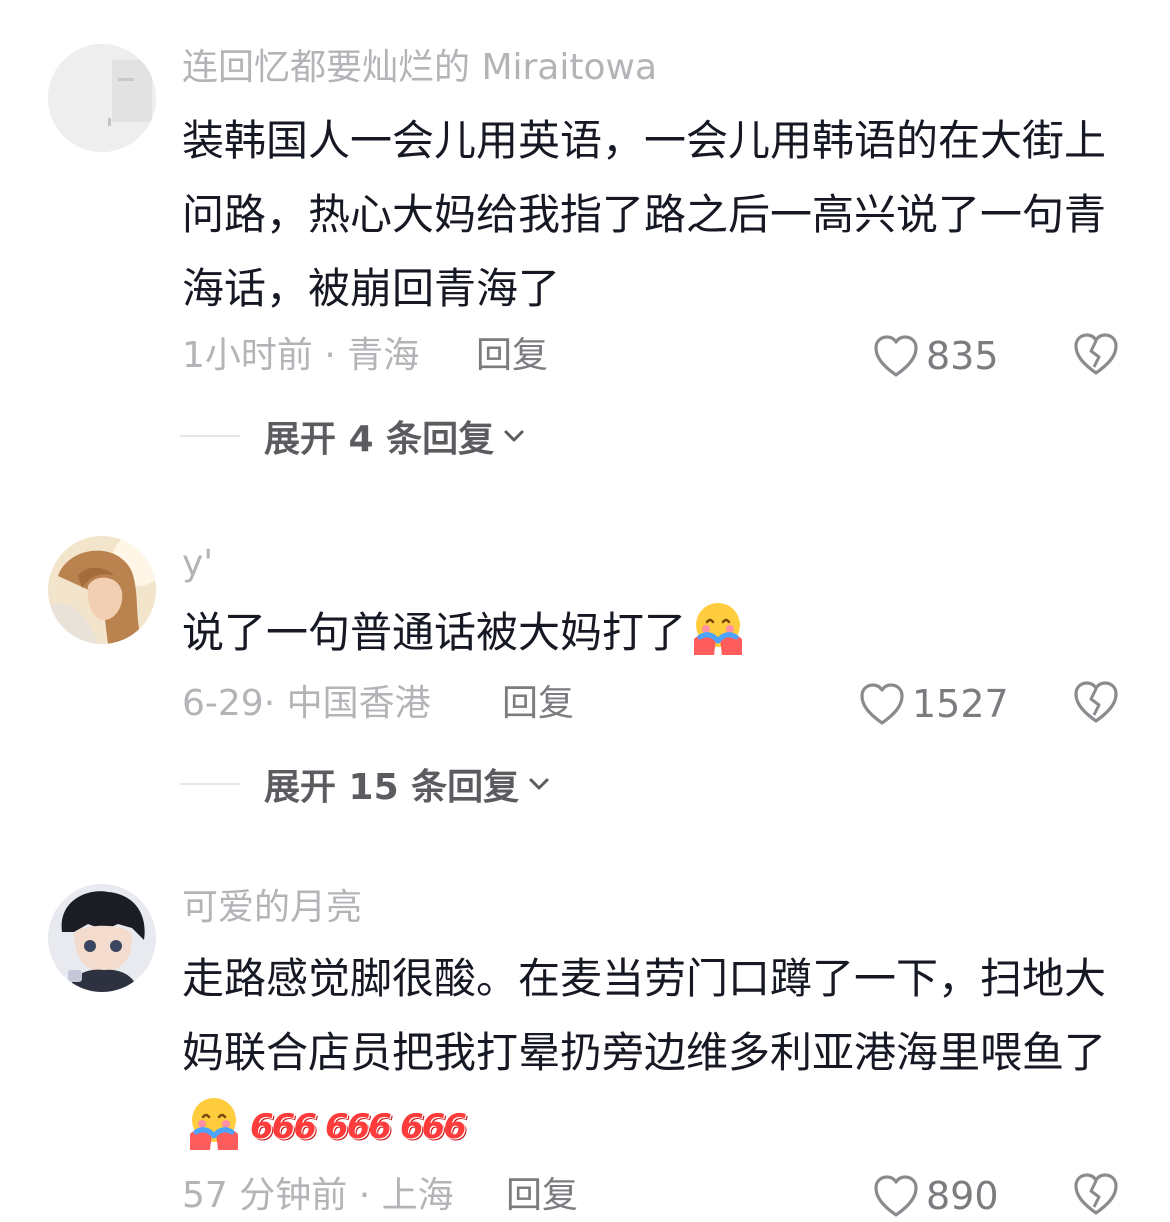 The image size is (1170, 1222). What do you see at coordinates (214, 1133) in the screenshot?
I see `hugging-face-emoji` at bounding box center [214, 1133].